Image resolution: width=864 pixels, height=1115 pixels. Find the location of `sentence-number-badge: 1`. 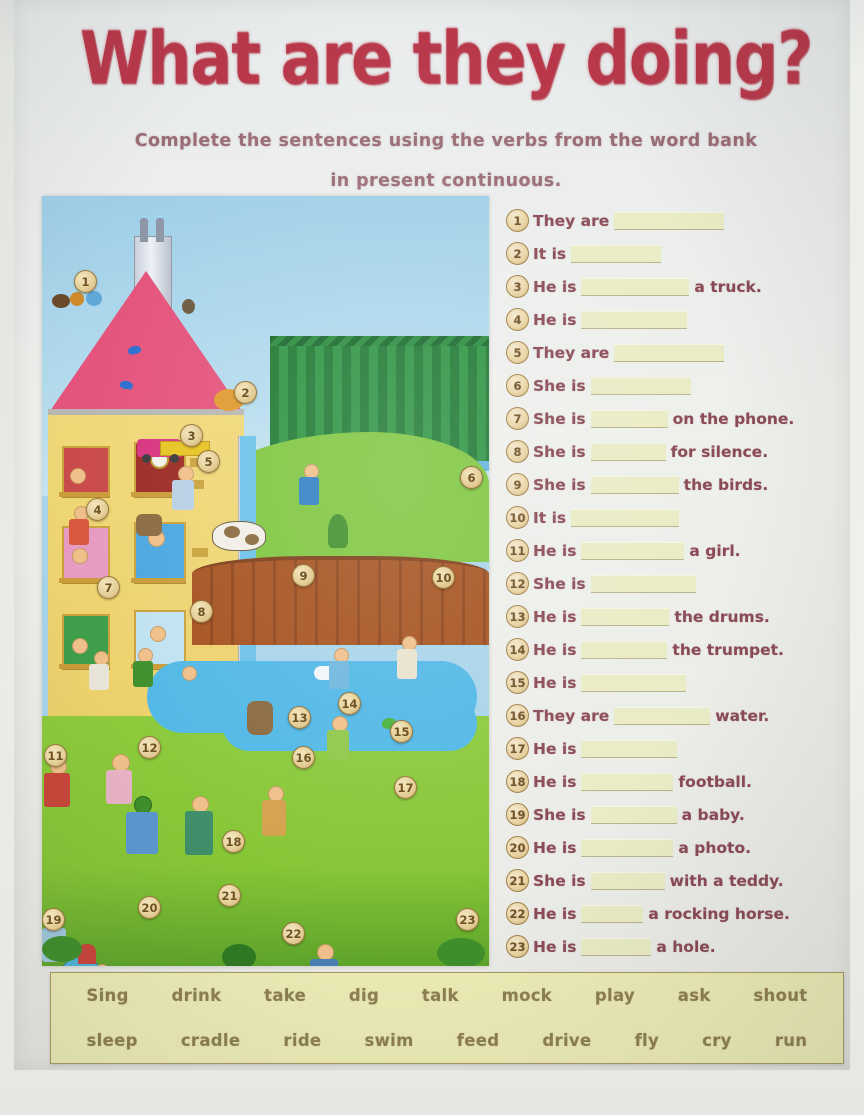

sentence-number-badge: 1 is located at coordinates (517, 220).